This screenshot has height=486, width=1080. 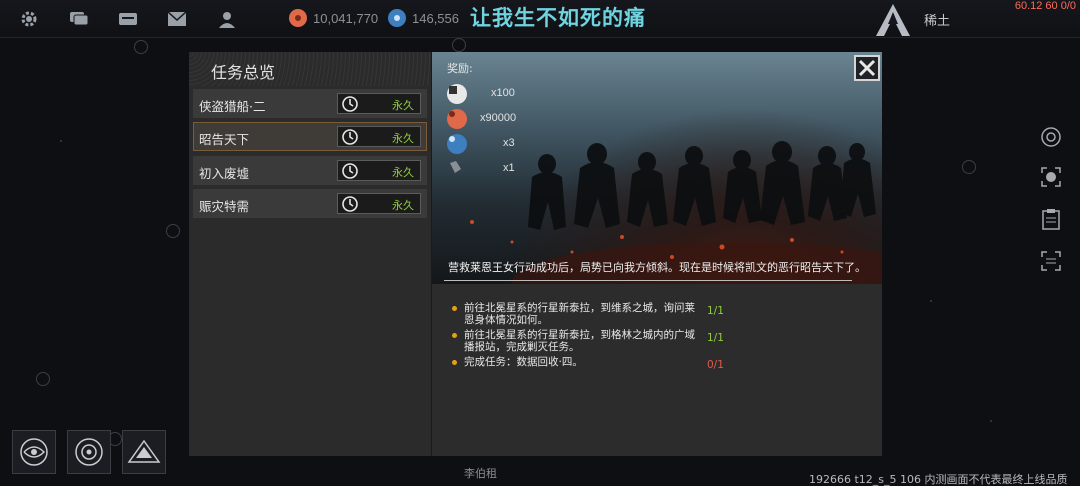 I want to click on reward-label: 奖励:, so click(x=460, y=68).